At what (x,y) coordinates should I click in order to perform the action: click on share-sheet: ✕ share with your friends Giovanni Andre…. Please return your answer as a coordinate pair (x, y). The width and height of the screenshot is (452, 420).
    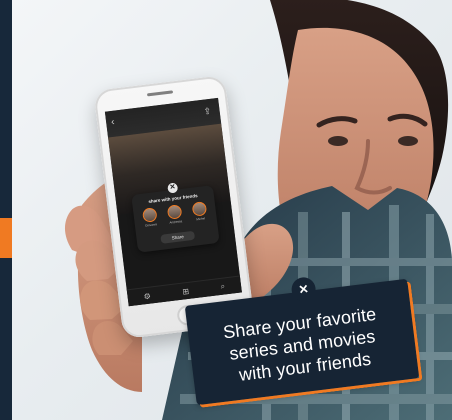
    Looking at the image, I should click on (175, 217).